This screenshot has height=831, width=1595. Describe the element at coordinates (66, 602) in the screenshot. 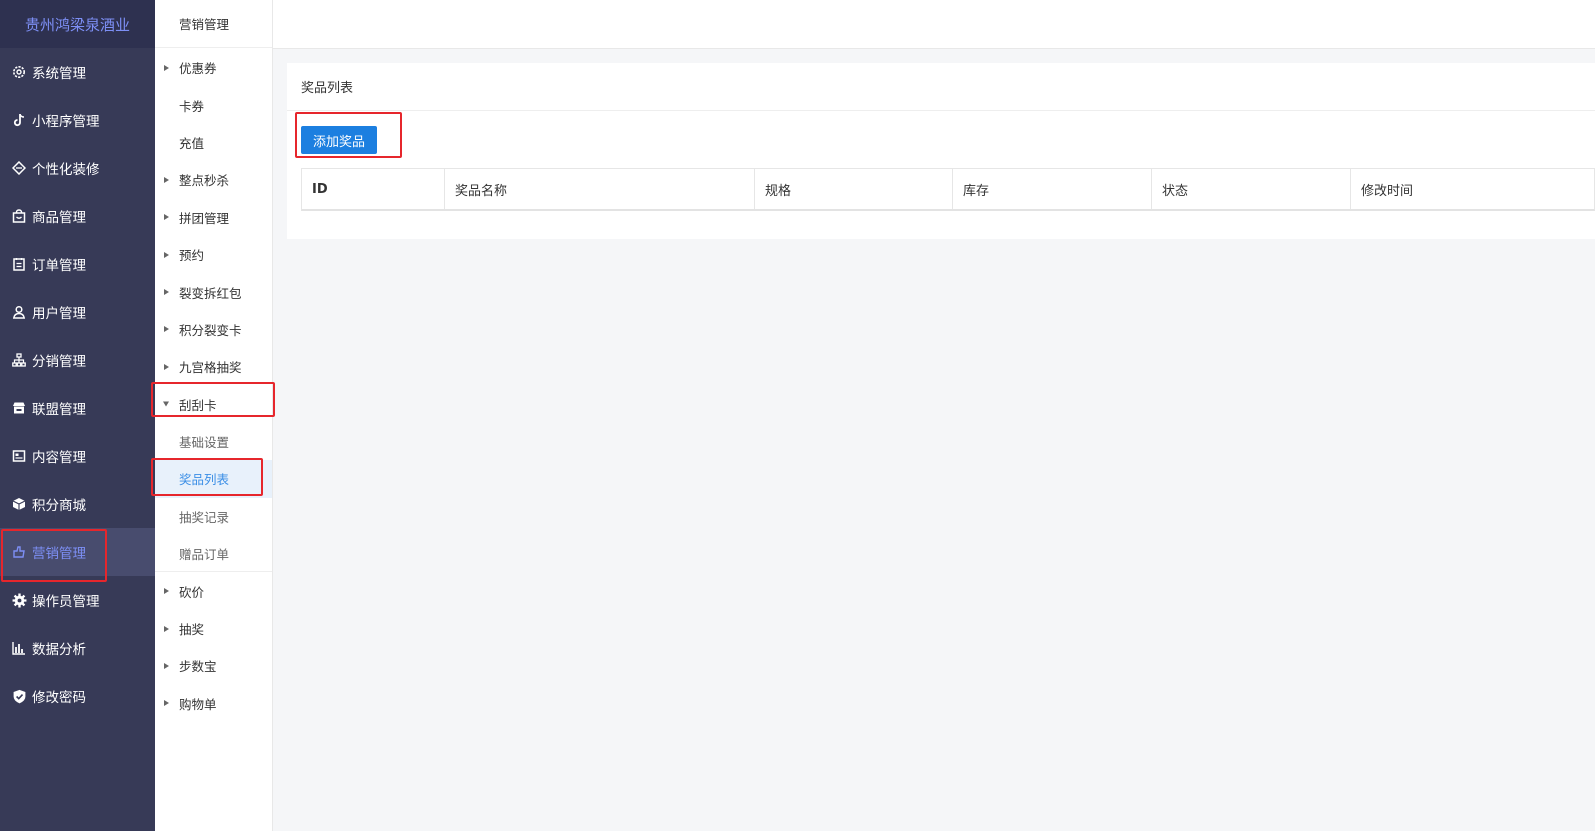

I see `sidebar-item-label: 操作员管理` at that location.